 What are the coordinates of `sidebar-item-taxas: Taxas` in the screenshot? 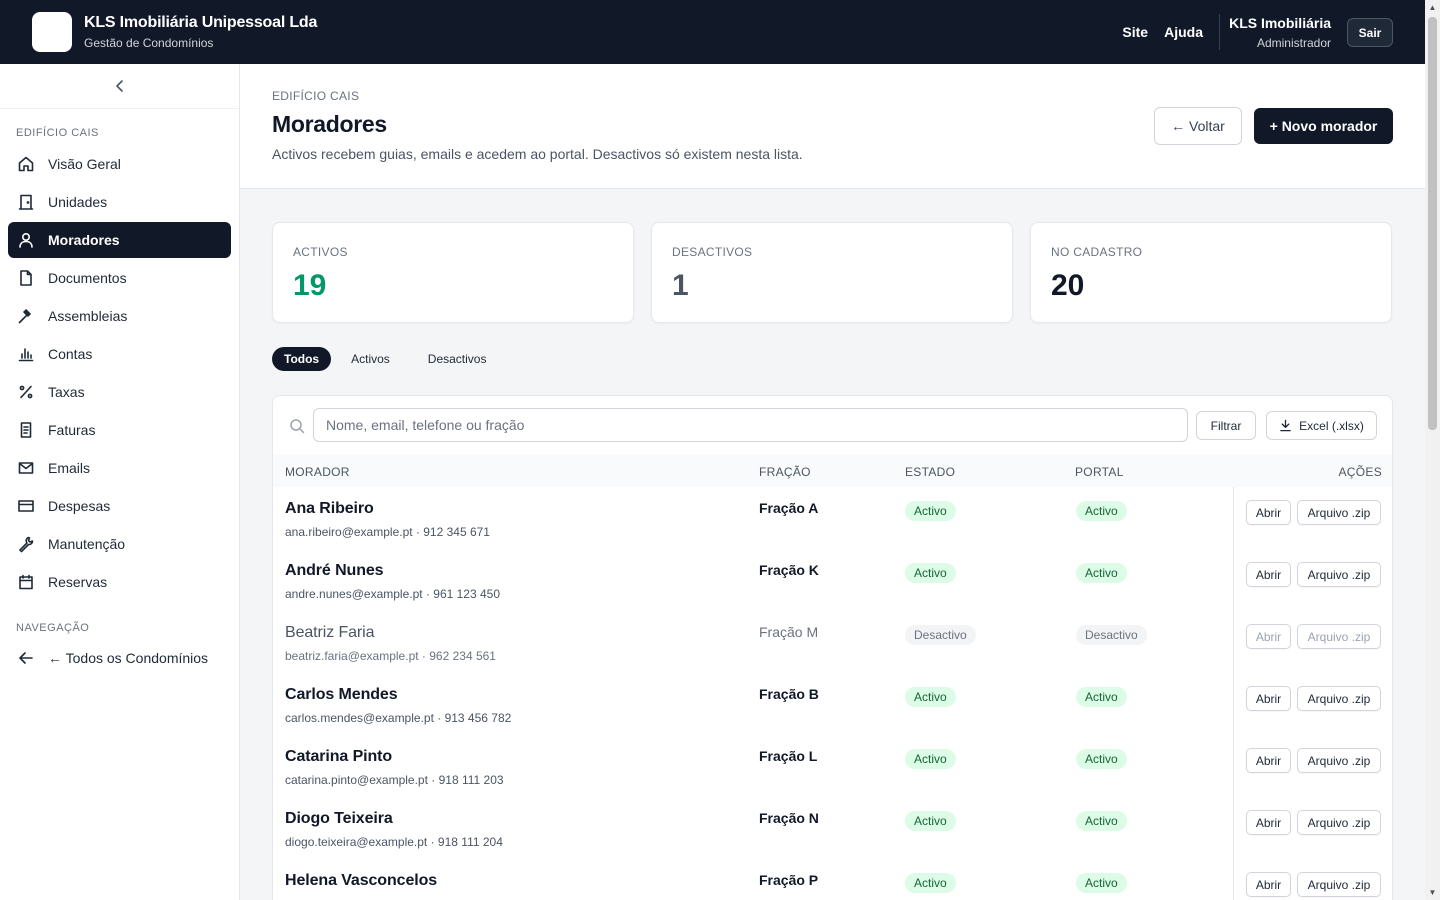 It's located at (119, 392).